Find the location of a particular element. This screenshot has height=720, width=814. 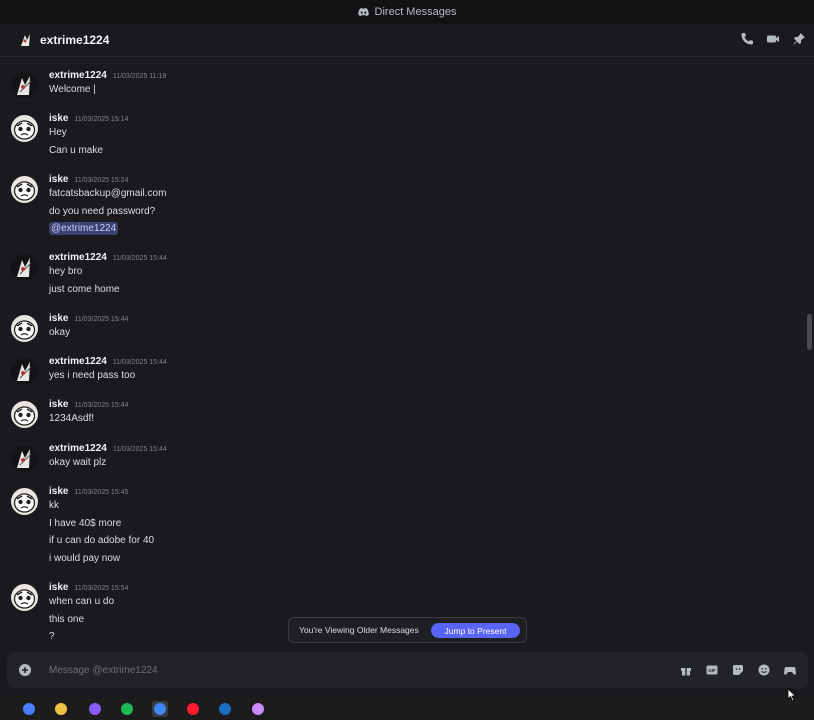

svg-text: GIF is located at coordinates (712, 670).